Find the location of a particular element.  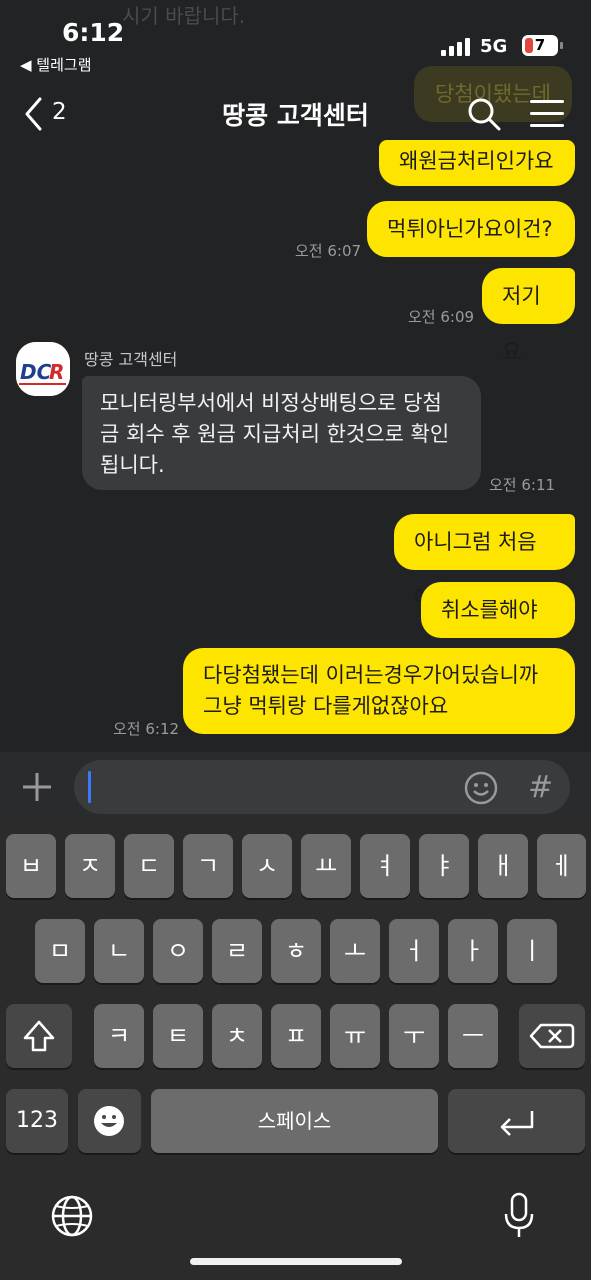

svg-text: DC is located at coordinates (36, 372).